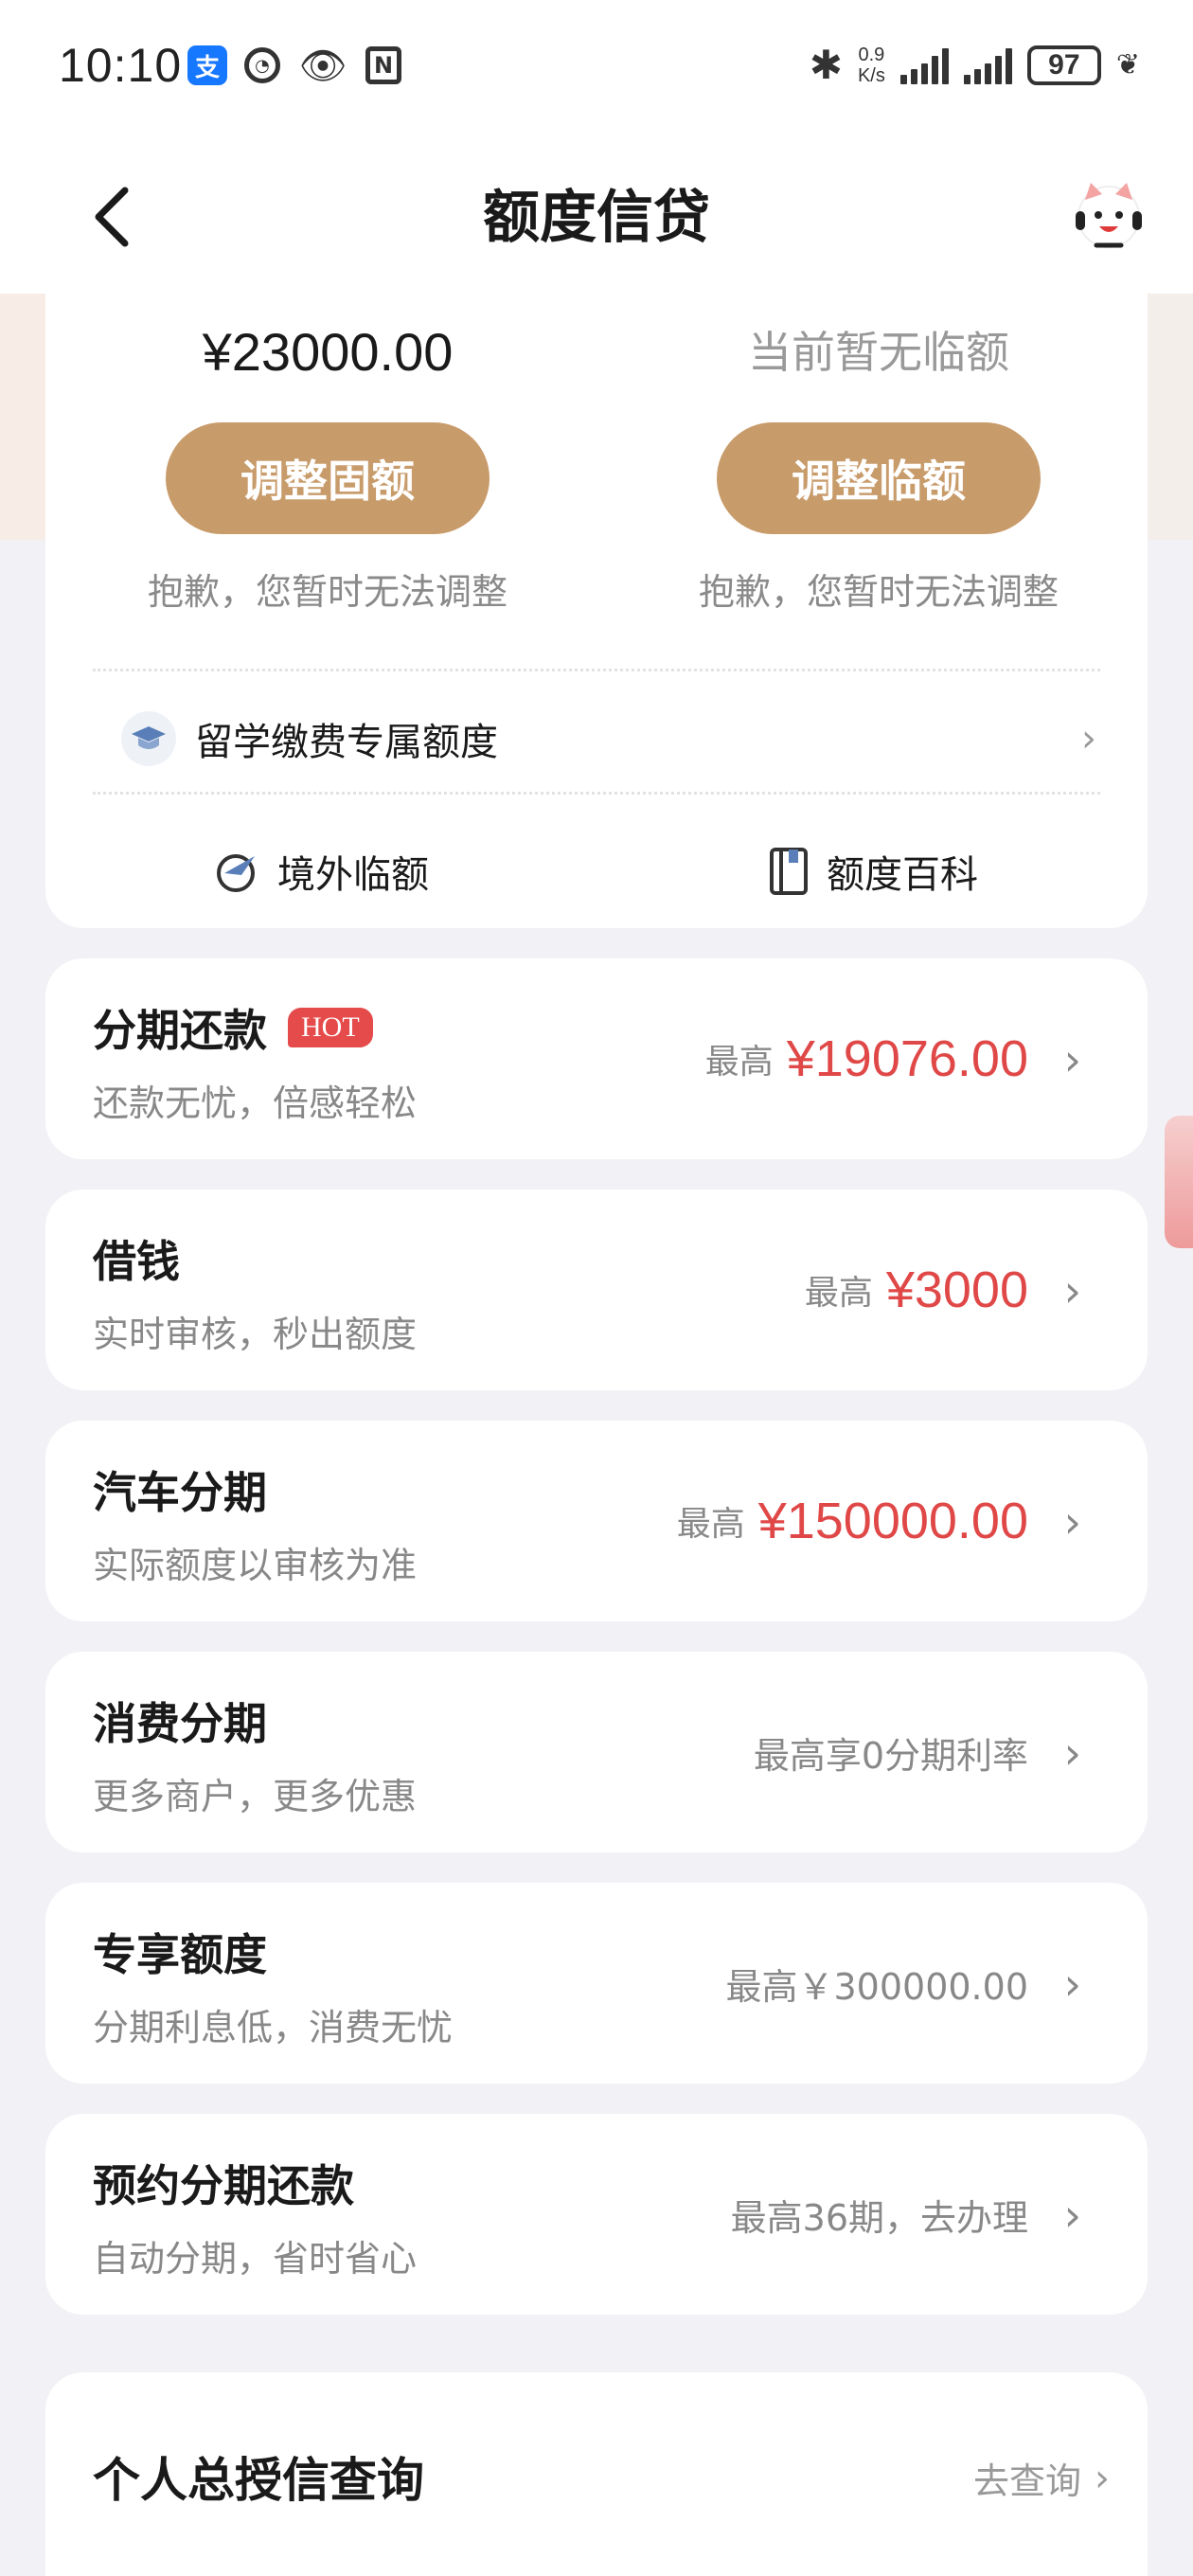  I want to click on status-bar: 10:10 支 ◔ 👁 N ✱ 0.9 K/s 97 ❦, so click(596, 68).